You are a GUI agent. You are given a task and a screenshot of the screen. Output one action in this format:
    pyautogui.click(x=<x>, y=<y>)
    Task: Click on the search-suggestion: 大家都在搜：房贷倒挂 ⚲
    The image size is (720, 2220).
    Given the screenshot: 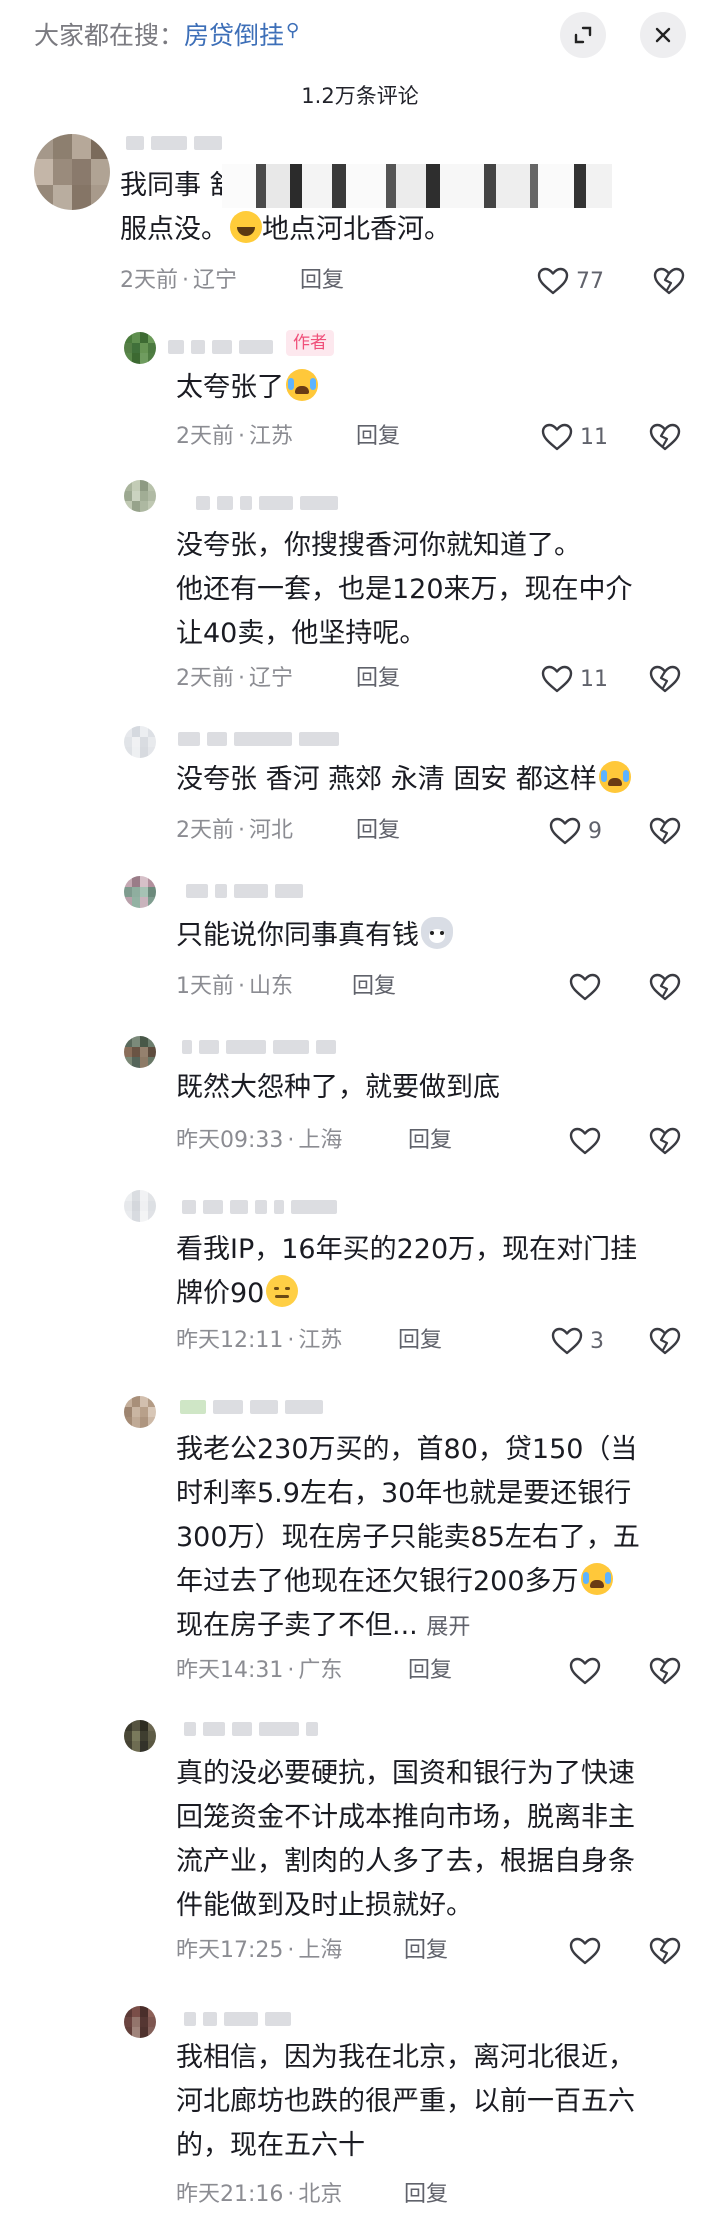 What is the action you would take?
    pyautogui.click(x=166, y=34)
    